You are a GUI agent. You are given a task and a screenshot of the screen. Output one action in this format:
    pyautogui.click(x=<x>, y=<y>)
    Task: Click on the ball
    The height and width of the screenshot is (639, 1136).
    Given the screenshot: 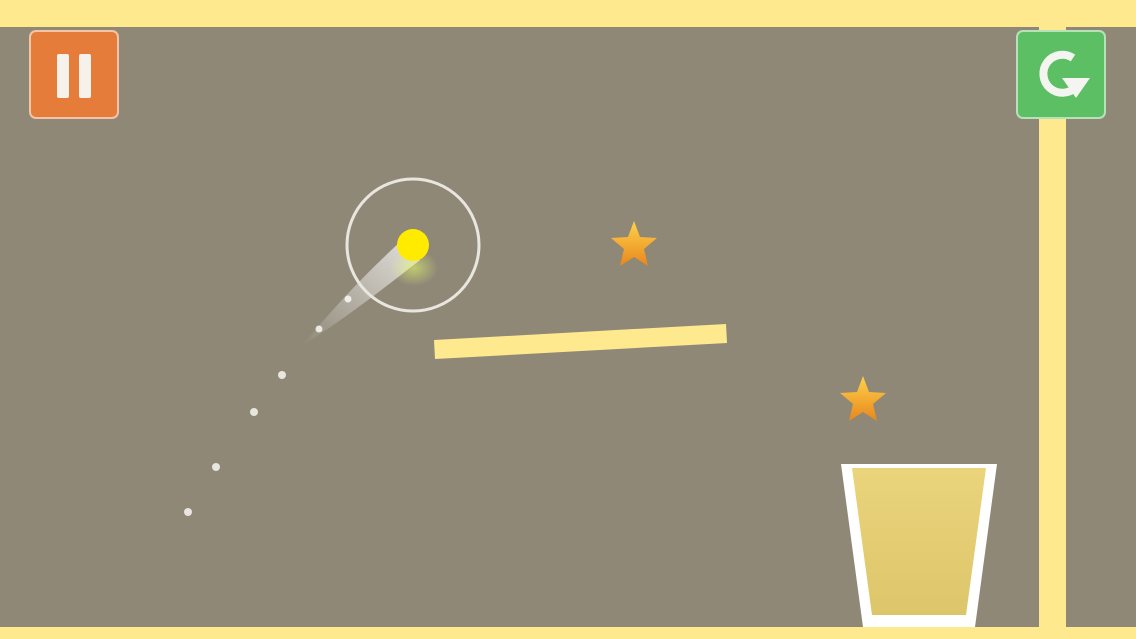 What is the action you would take?
    pyautogui.click(x=413, y=245)
    